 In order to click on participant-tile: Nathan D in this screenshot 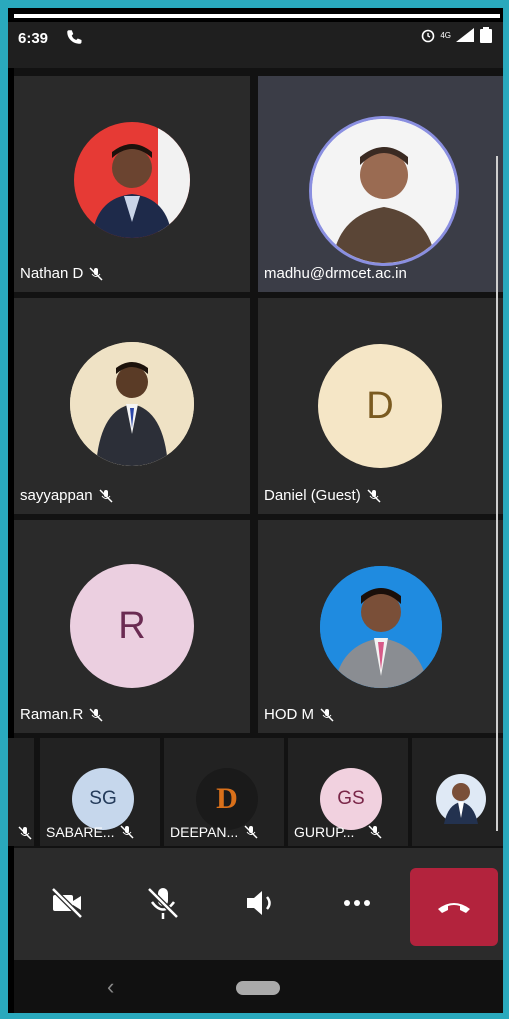, I will do `click(132, 184)`.